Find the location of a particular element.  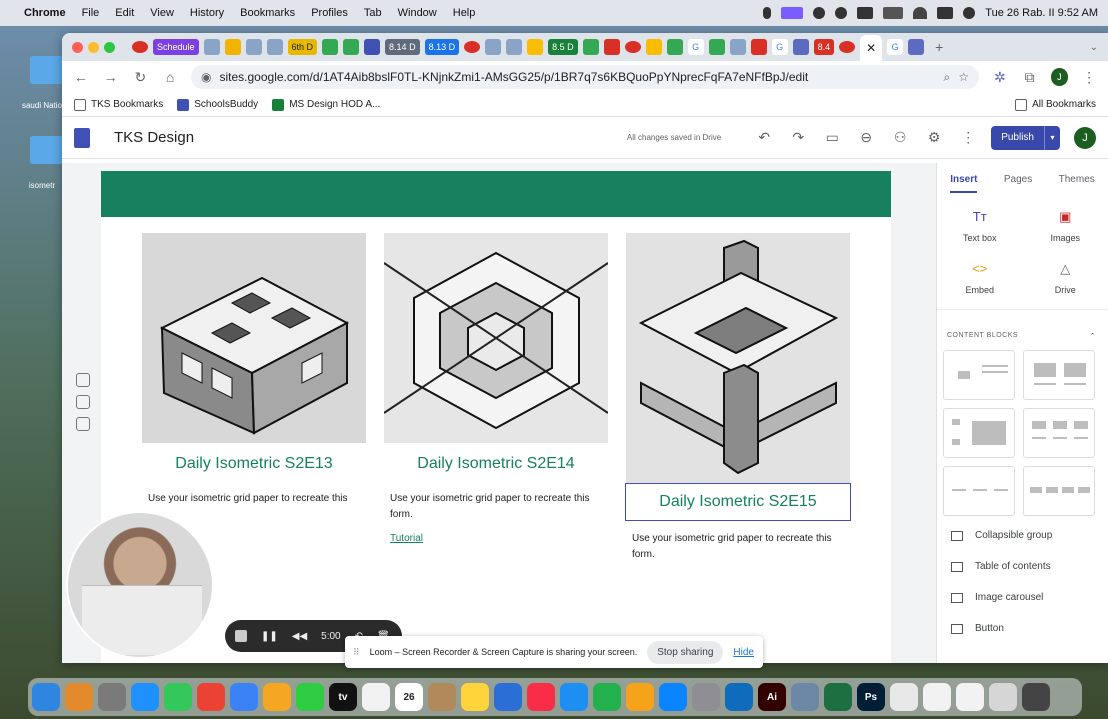

publish-dropdown-icon: ▾ is located at coordinates (1052, 137).